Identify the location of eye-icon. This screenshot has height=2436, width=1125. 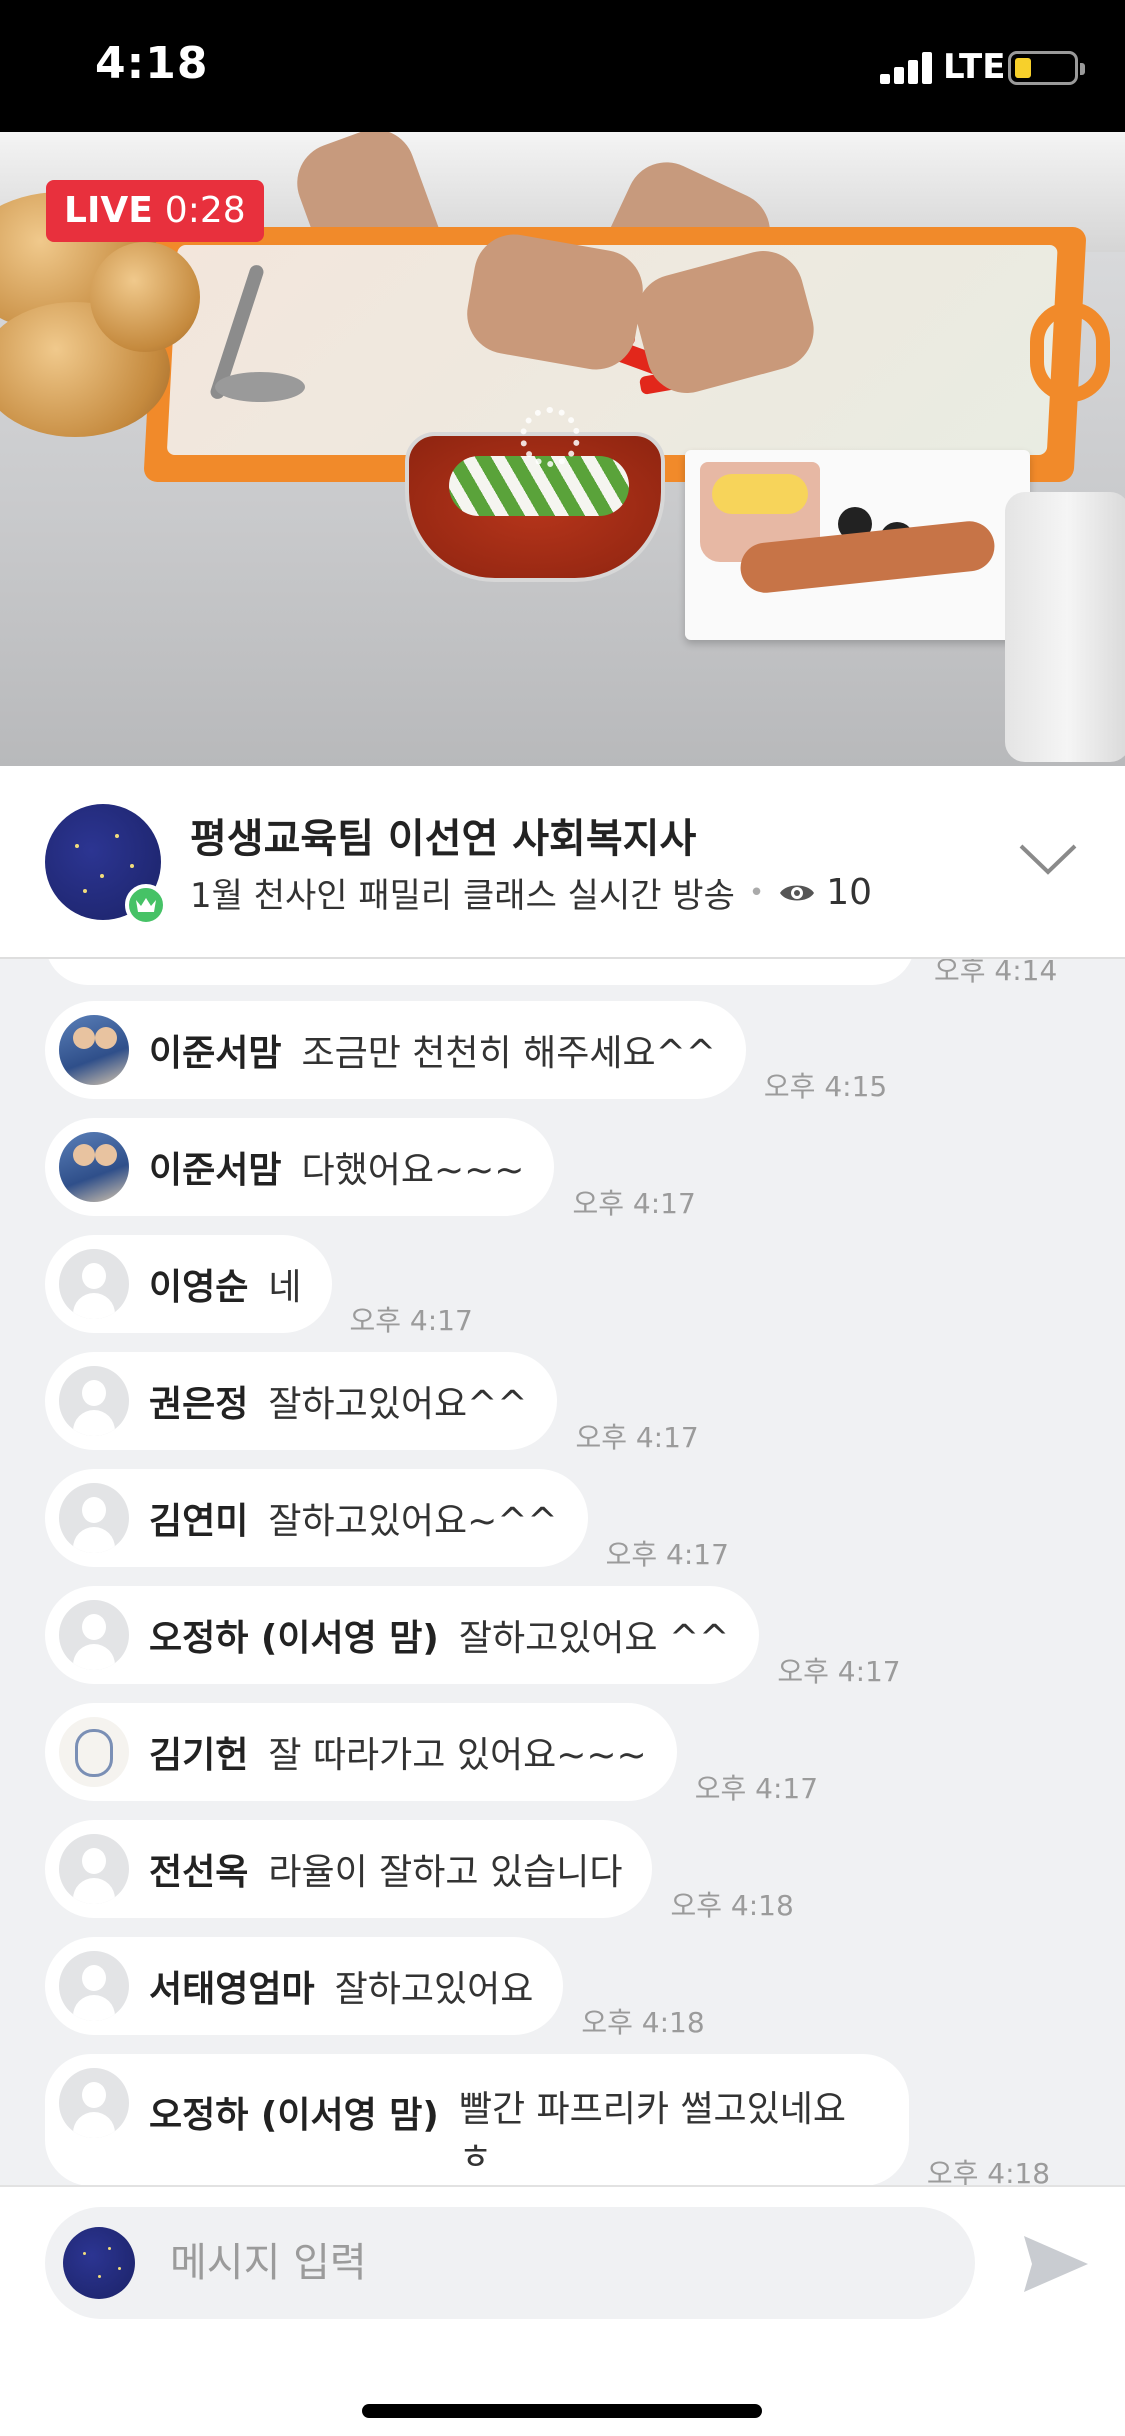
(797, 892).